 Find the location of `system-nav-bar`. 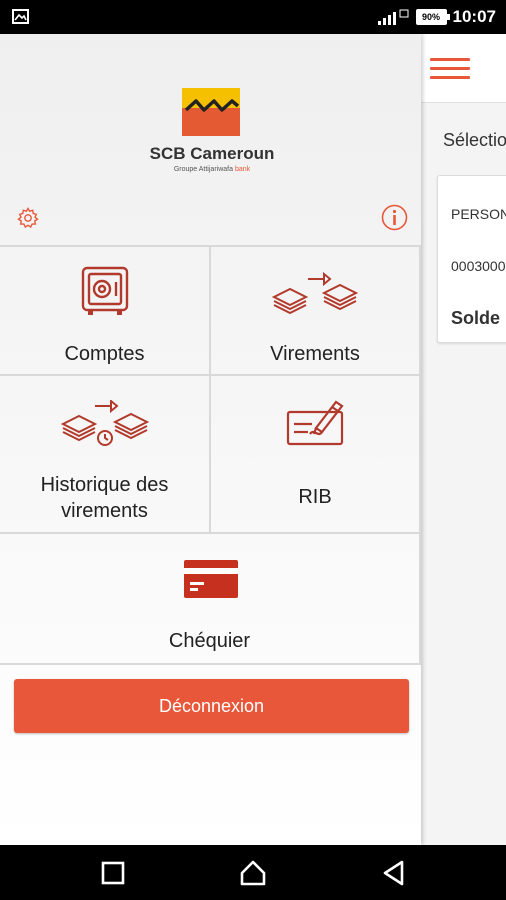

system-nav-bar is located at coordinates (253, 872).